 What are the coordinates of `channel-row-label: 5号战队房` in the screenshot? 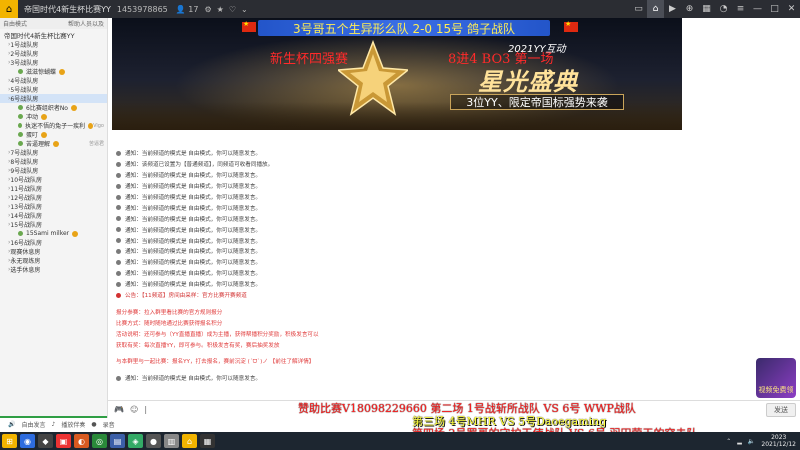 It's located at (24, 90).